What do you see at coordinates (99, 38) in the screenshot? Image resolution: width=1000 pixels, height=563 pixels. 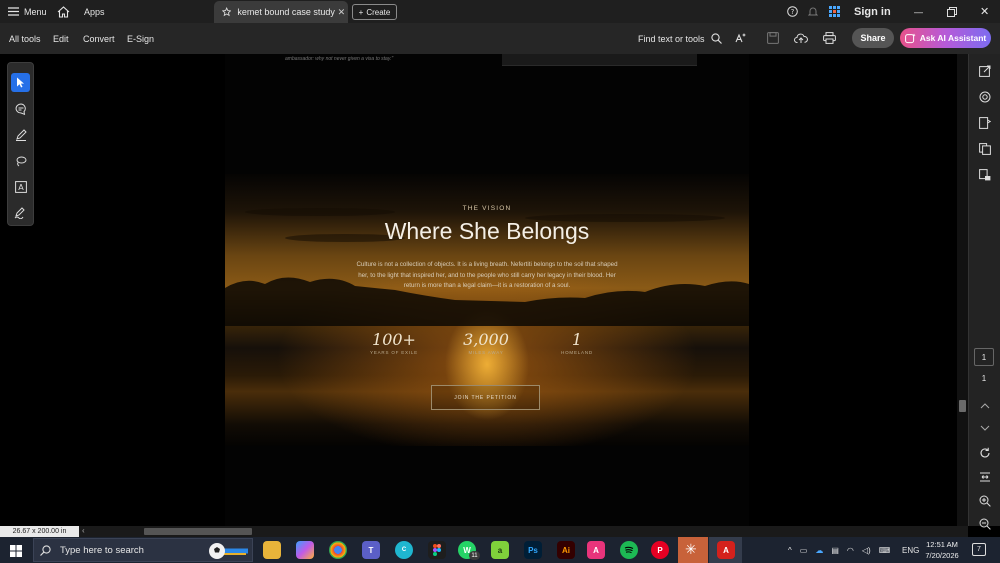 I see `menu-convert: Convert` at bounding box center [99, 38].